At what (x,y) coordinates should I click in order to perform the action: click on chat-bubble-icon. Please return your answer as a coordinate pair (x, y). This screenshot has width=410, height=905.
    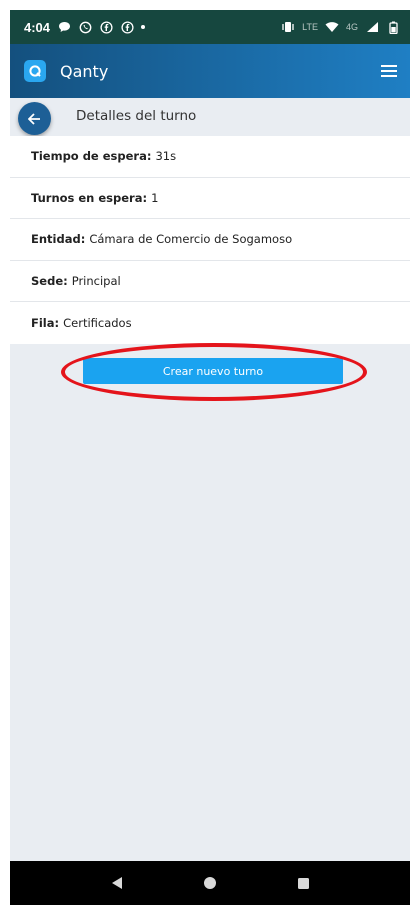
    Looking at the image, I should click on (64, 27).